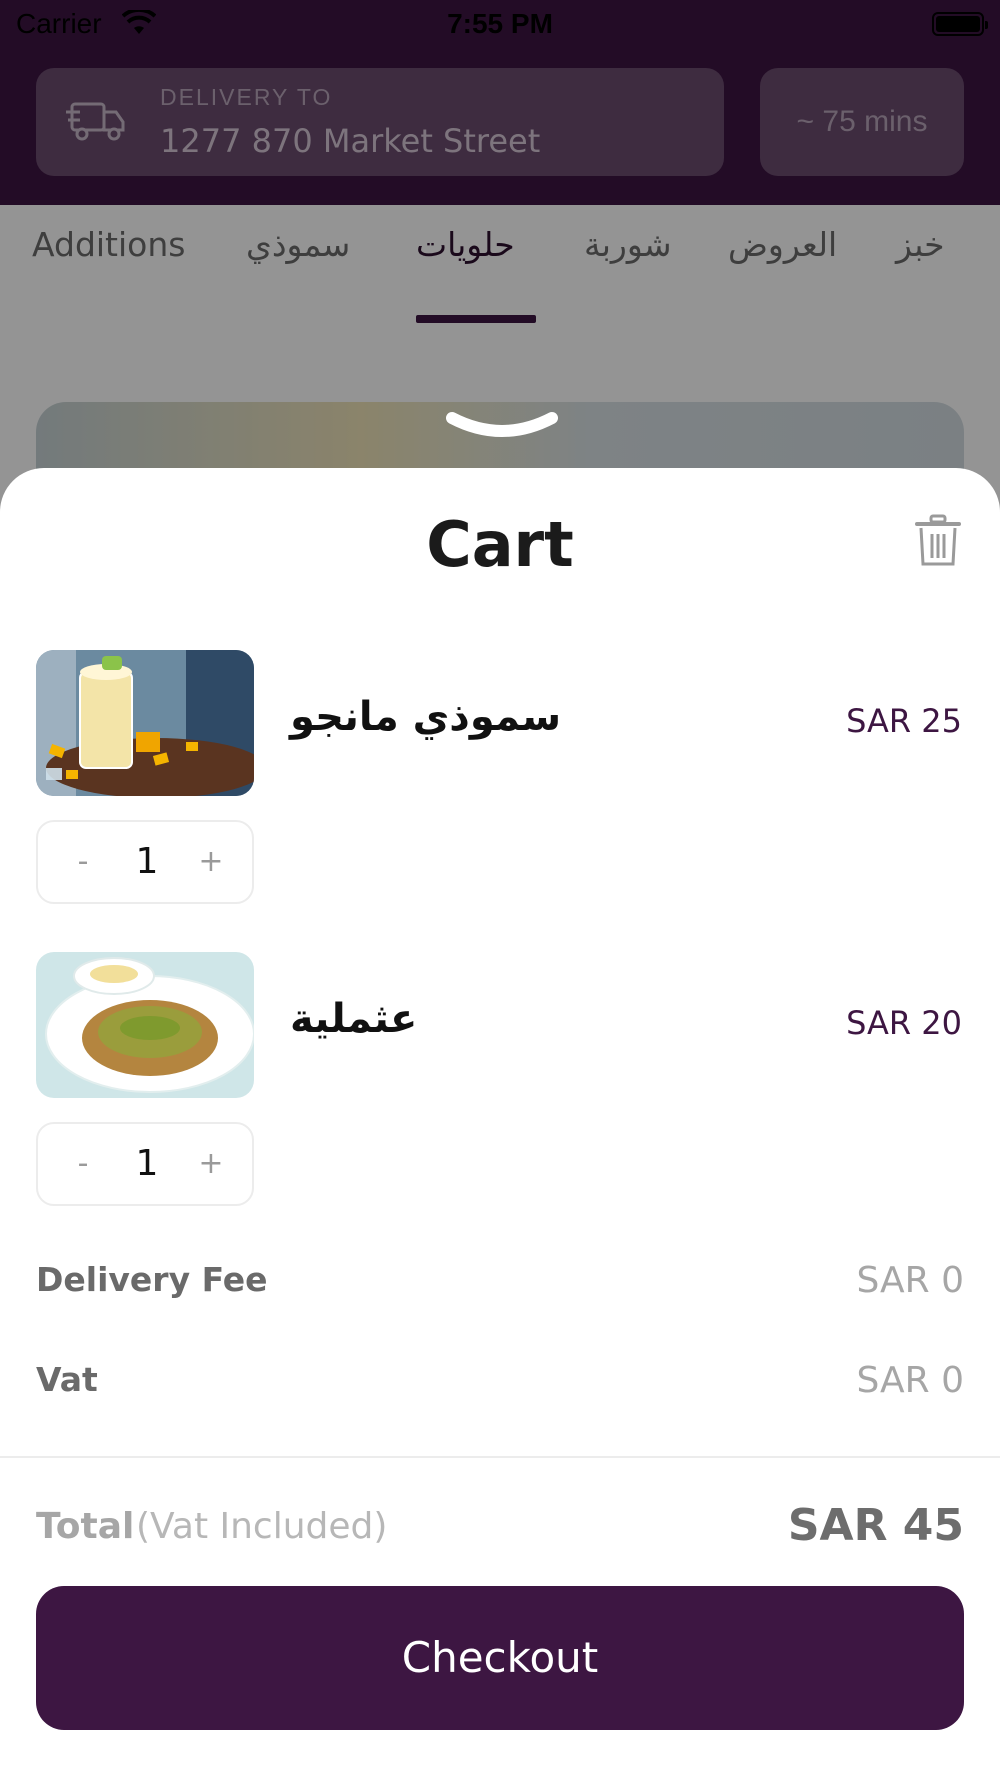 The height and width of the screenshot is (1778, 1000). What do you see at coordinates (145, 723) in the screenshot?
I see `mango-smoothie-image` at bounding box center [145, 723].